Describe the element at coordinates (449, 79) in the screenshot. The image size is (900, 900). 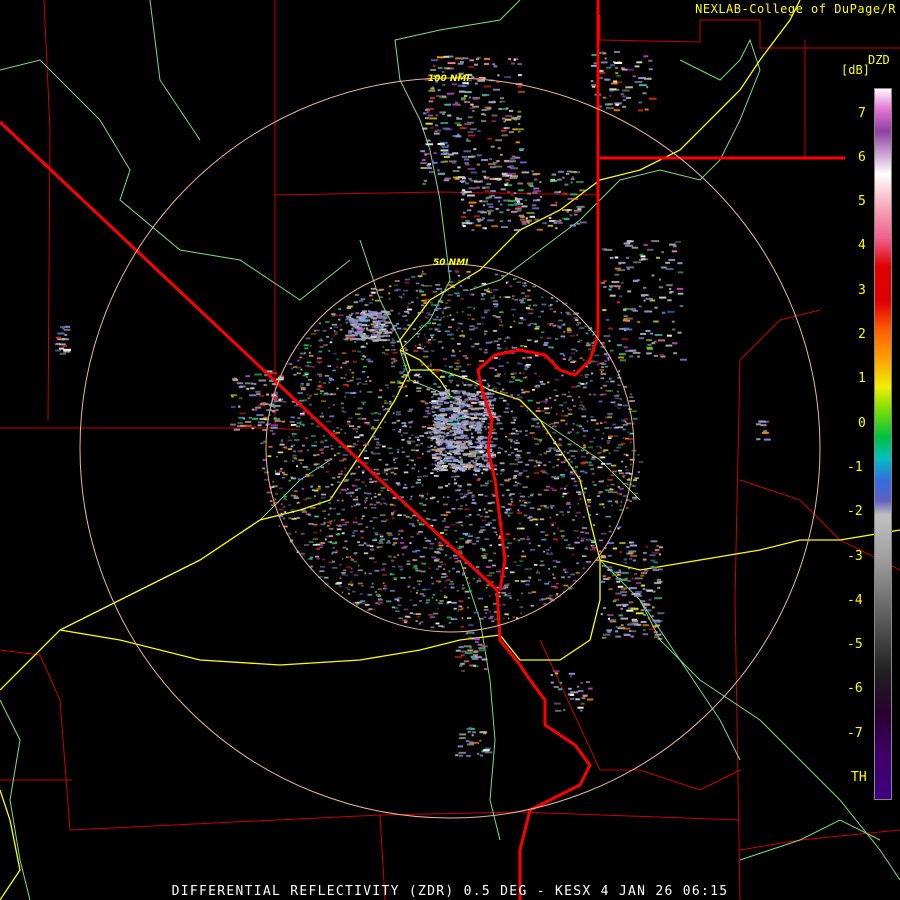
I see `range-ring-label-100: 100 NMI` at that location.